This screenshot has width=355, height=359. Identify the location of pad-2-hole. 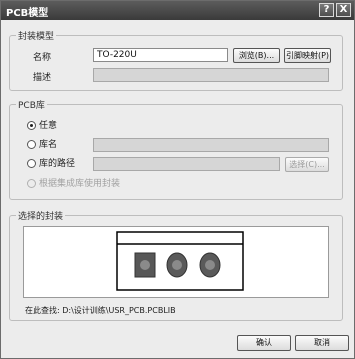
(177, 265).